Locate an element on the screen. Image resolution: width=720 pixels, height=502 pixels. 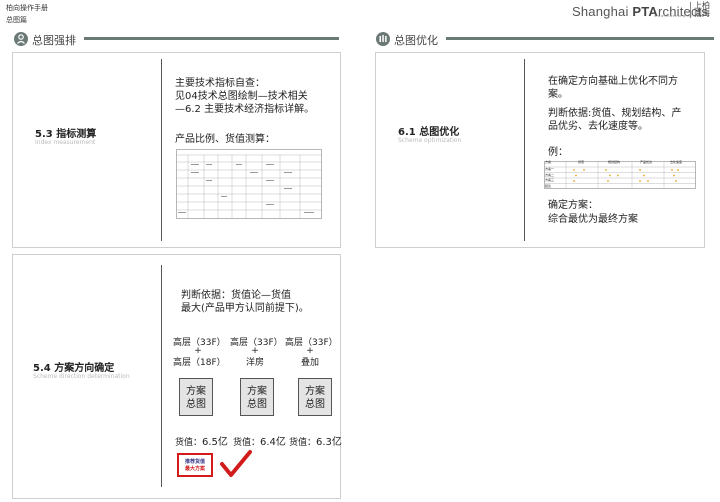
option-2-line2: 洋房 is located at coordinates (254, 363).